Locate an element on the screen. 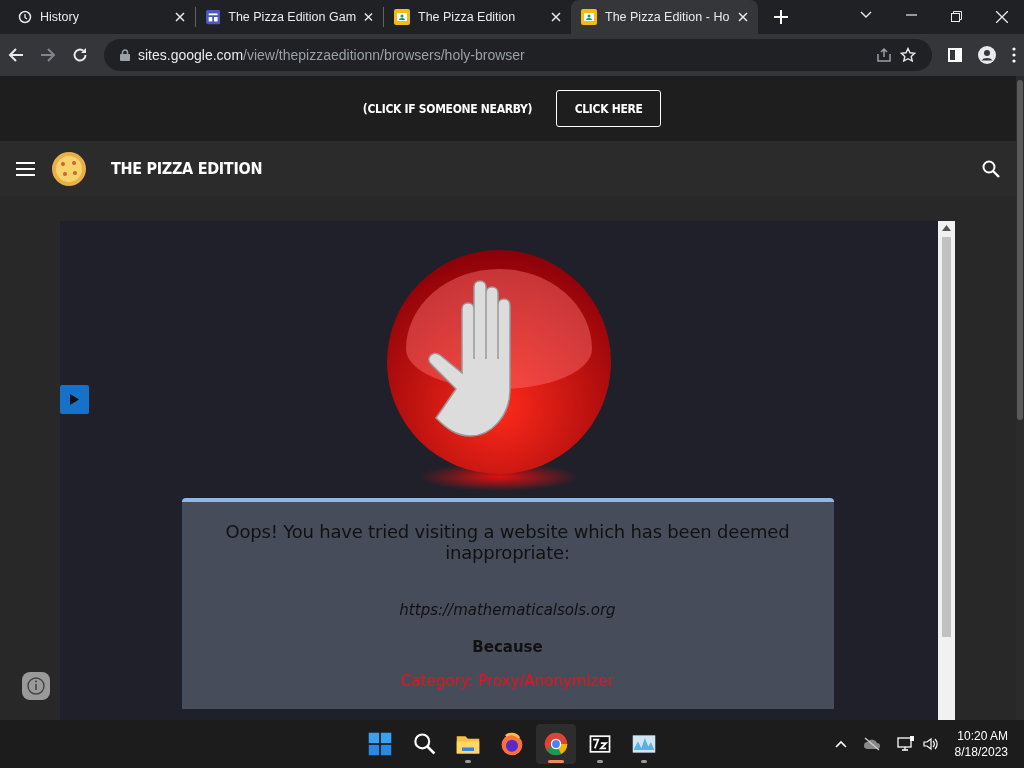 Image resolution: width=1024 pixels, height=768 pixels. cloud-icon is located at coordinates (871, 744).